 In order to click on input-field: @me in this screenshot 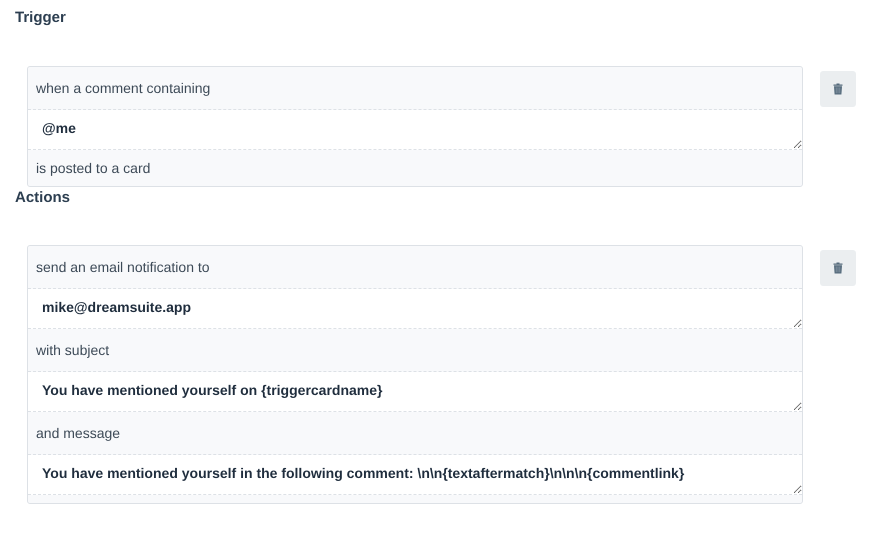, I will do `click(415, 130)`.